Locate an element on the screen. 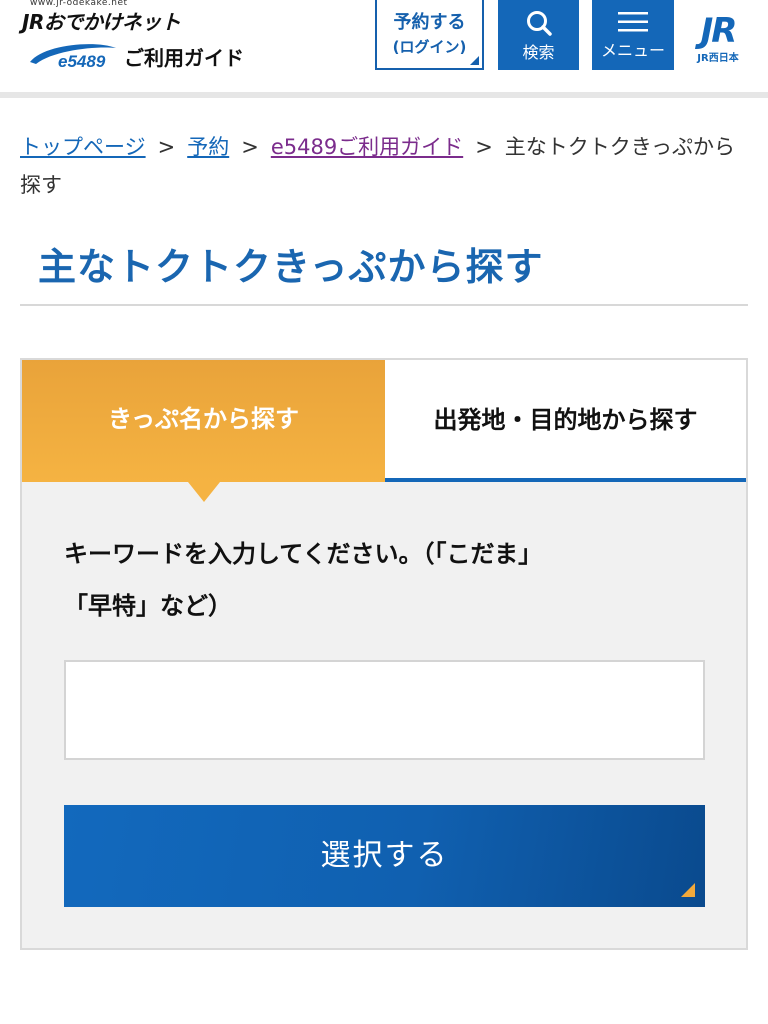  tab-search-by-ticket-name: きっぷ名から探す is located at coordinates (203, 431).